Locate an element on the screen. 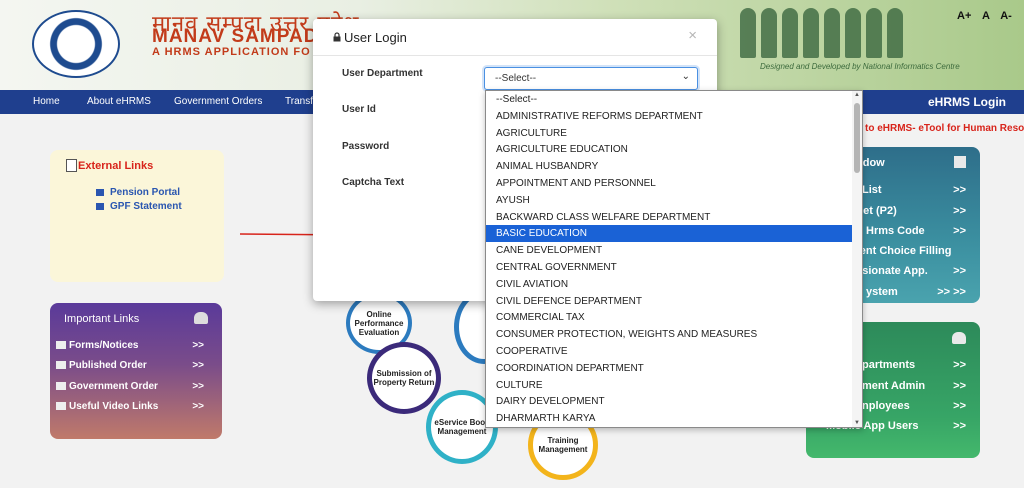 The height and width of the screenshot is (488, 1024). calculator-icon is located at coordinates (960, 162).